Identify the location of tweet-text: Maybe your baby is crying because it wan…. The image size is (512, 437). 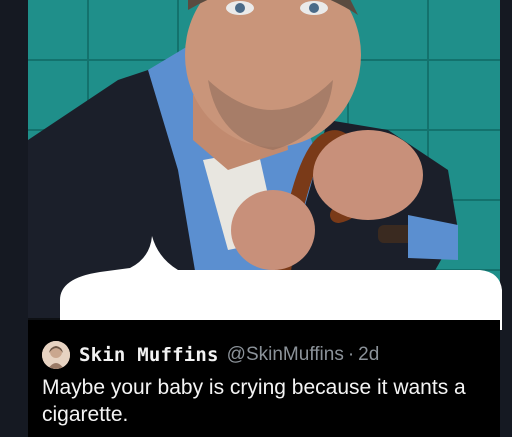
(254, 401).